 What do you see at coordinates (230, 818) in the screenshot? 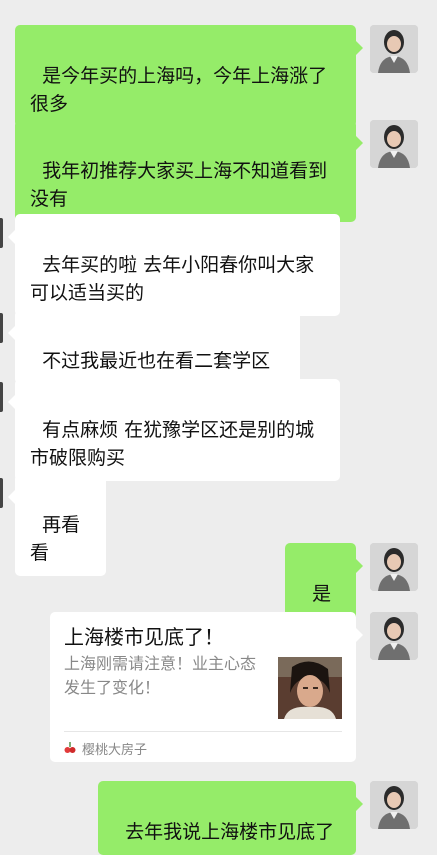
I see `message-bubble-sent: 去年我说上海楼市见底了` at bounding box center [230, 818].